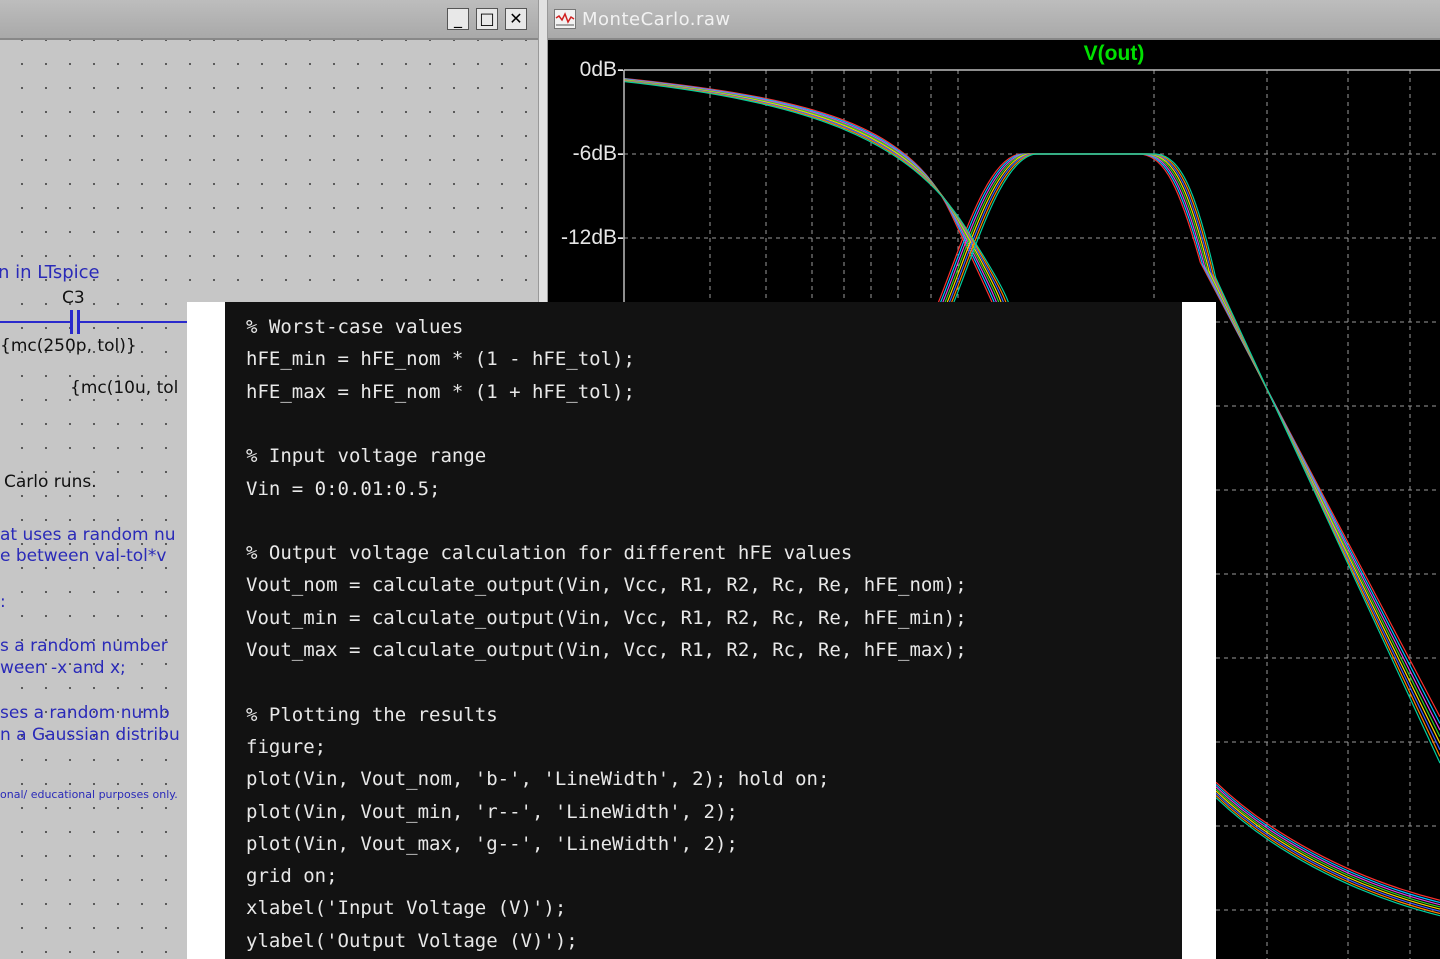 This screenshot has width=1440, height=959. I want to click on comment-random-2: e between val-tol*v, so click(83, 556).